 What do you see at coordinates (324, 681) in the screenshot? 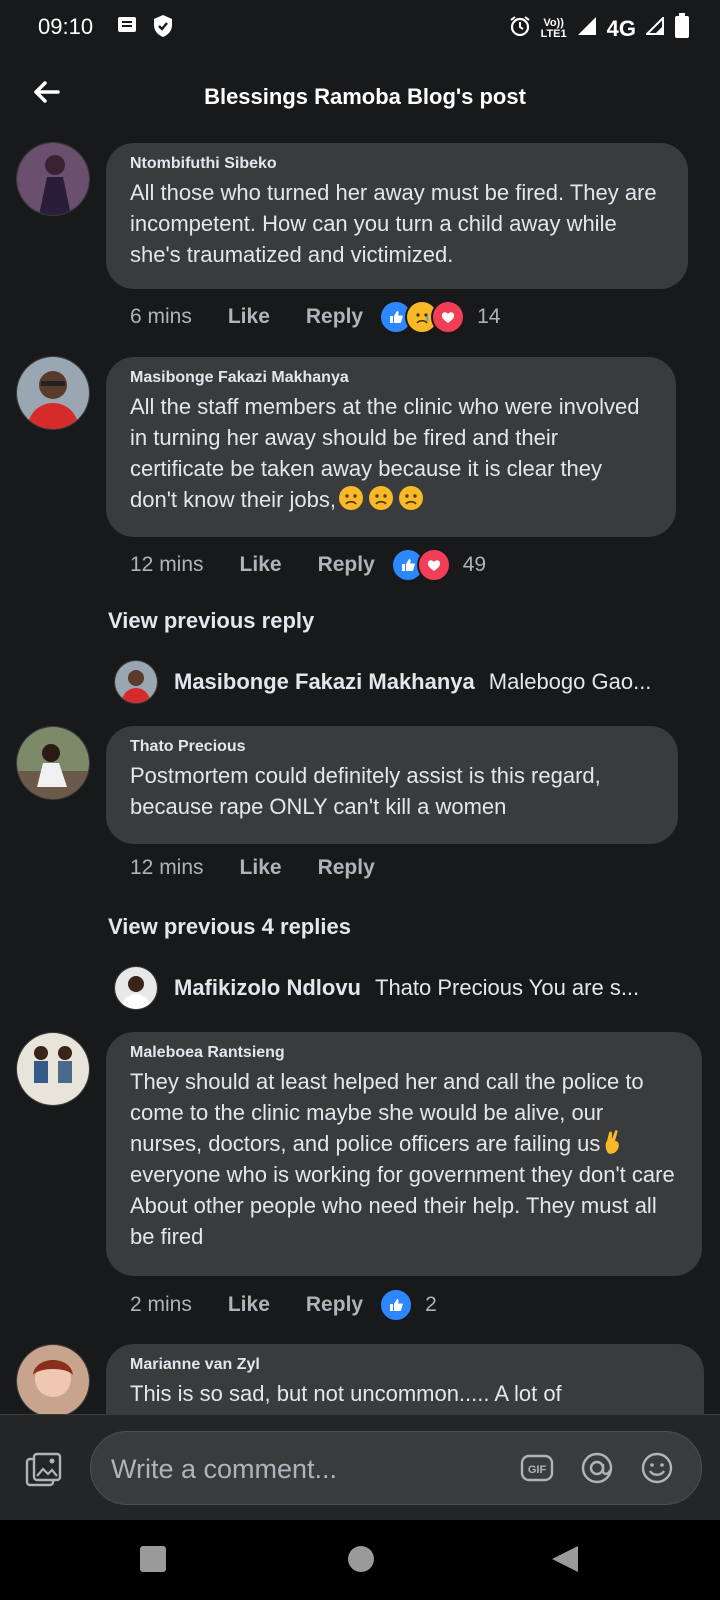
I see `reply-author: Masibonge Fakazi Makhanya` at bounding box center [324, 681].